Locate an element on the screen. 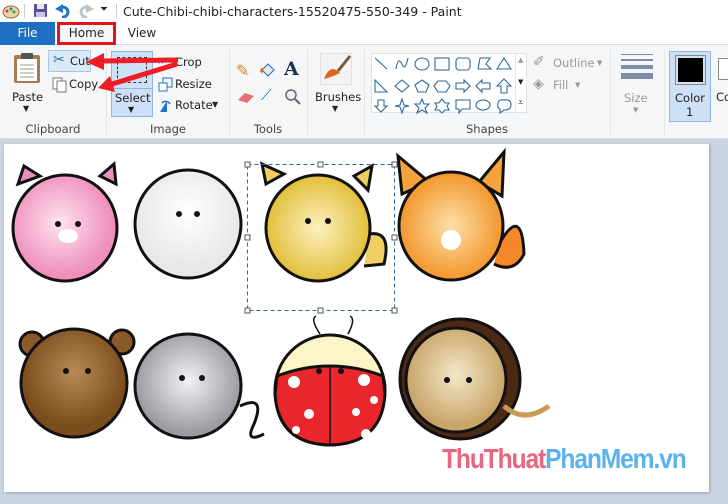  watermark-part2: PhanMem.vn is located at coordinates (616, 458).